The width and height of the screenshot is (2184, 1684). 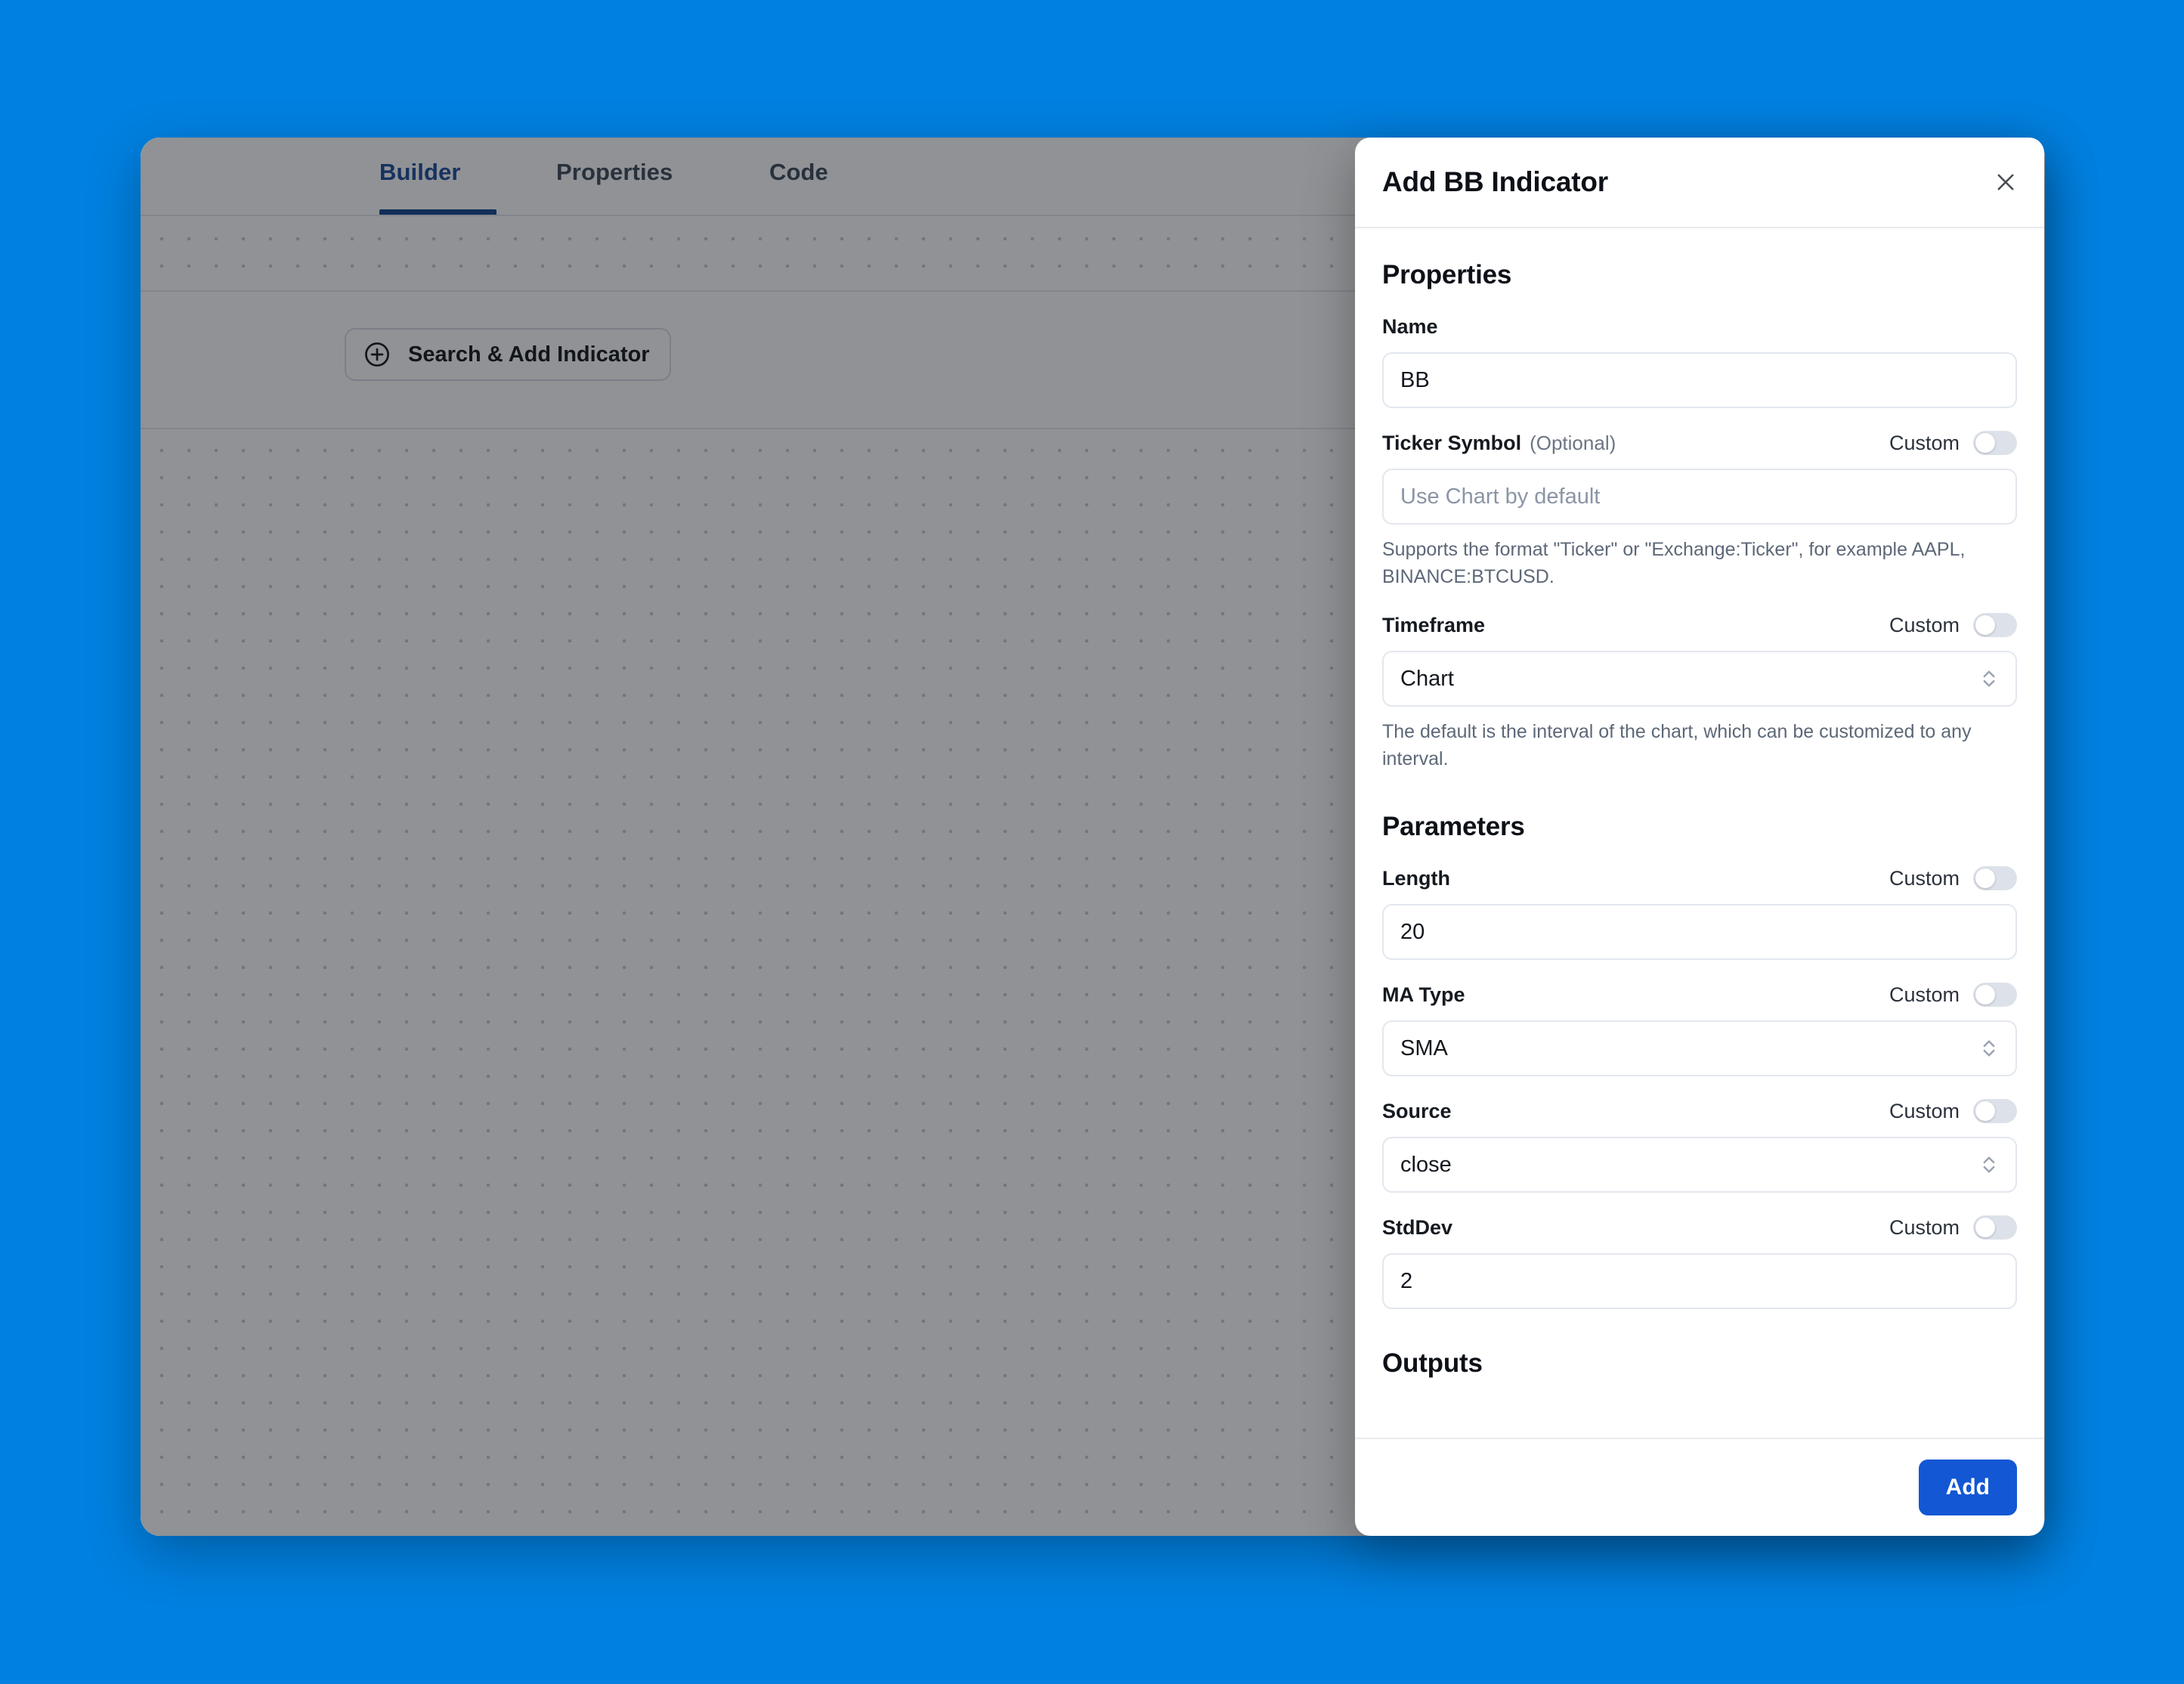 I want to click on plus-circle-icon, so click(x=377, y=354).